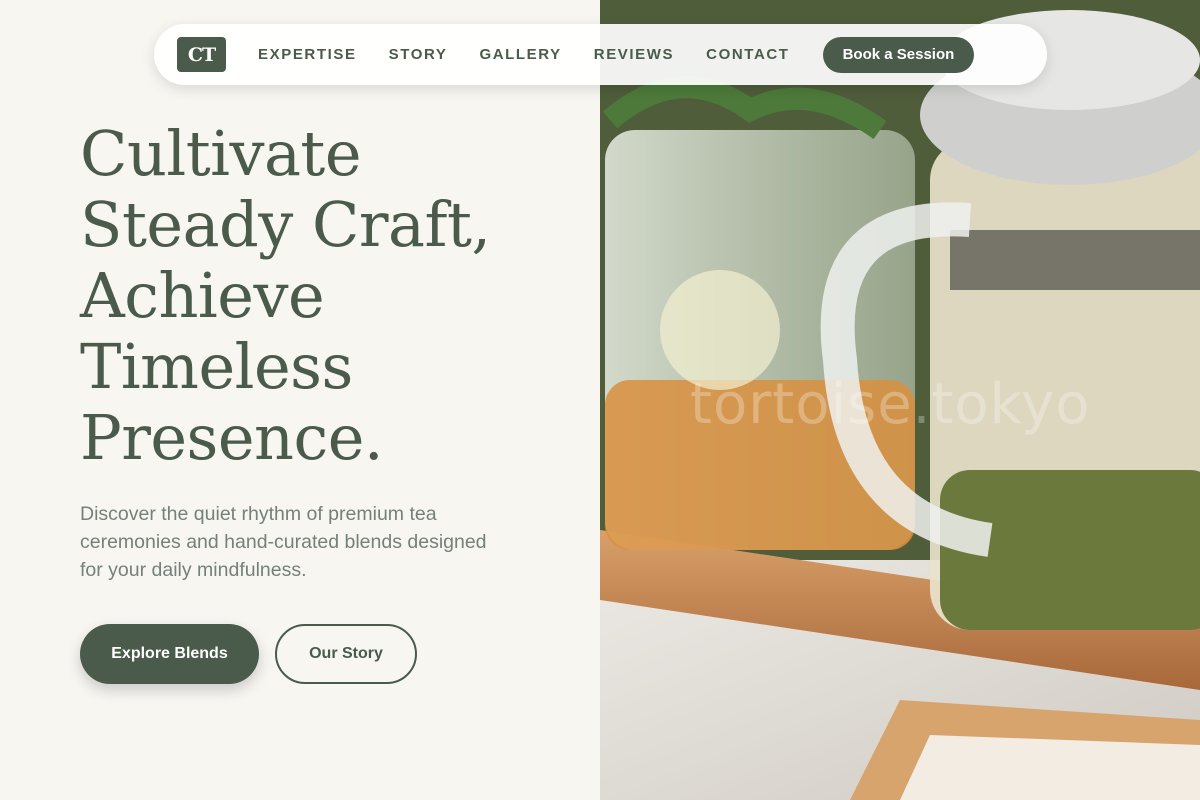 The image size is (1200, 800). What do you see at coordinates (346, 654) in the screenshot?
I see `our-story-button: Our Story` at bounding box center [346, 654].